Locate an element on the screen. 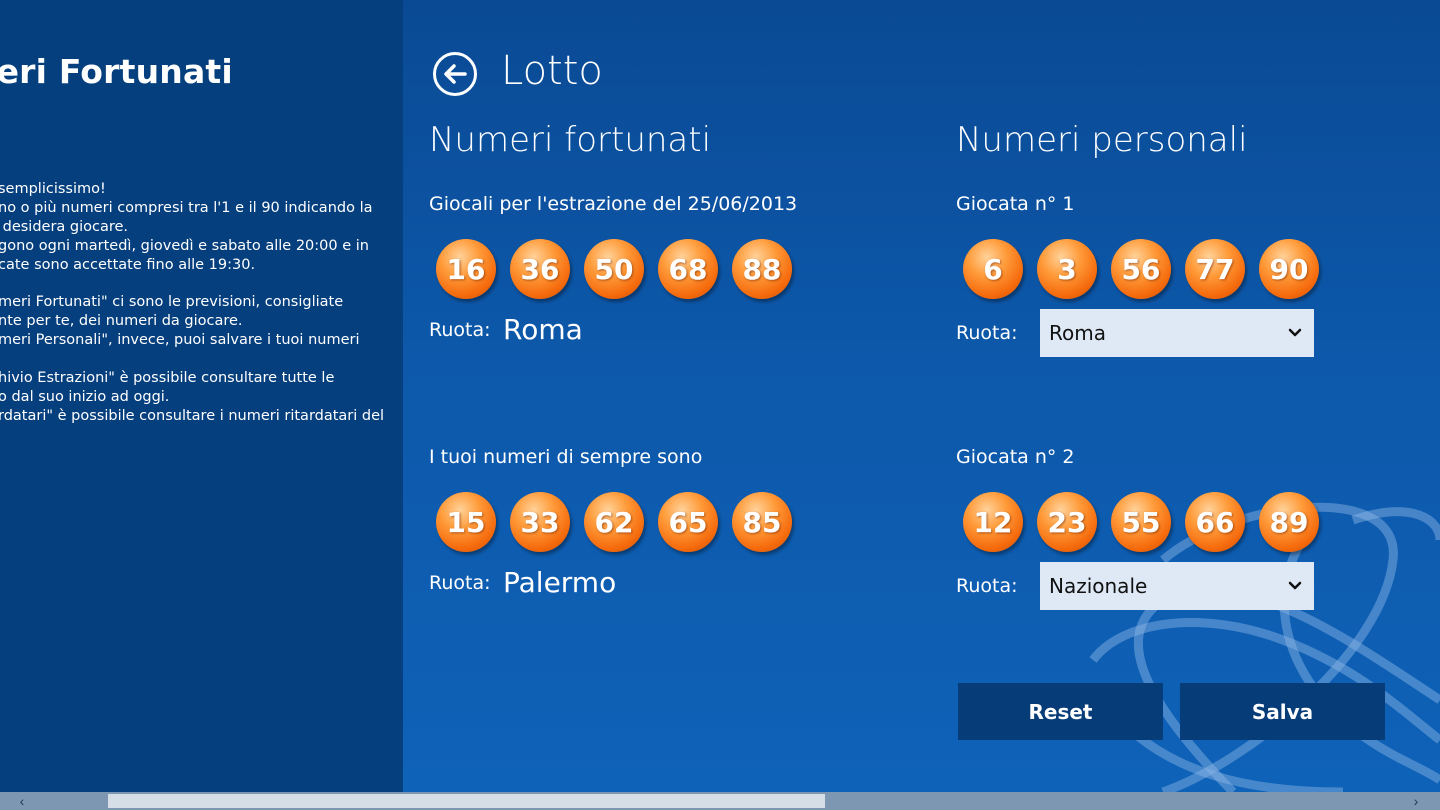 This screenshot has height=810, width=1440. number-ball: 89 is located at coordinates (1289, 522).